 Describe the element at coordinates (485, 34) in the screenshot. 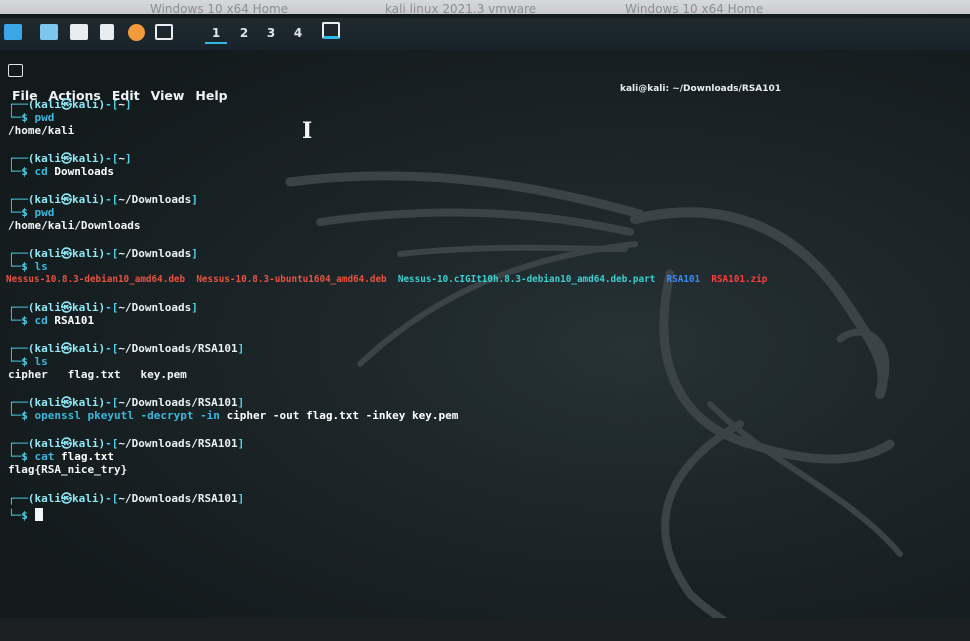

I see `taskbar: 1 2 3 4` at that location.